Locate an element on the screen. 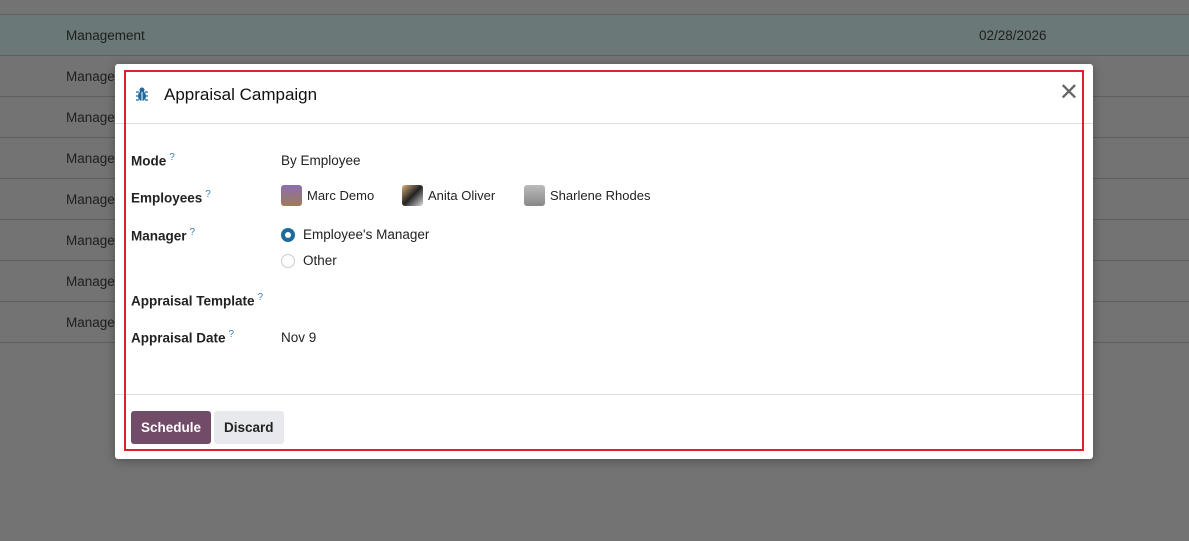  mode-label: Mode? is located at coordinates (153, 160).